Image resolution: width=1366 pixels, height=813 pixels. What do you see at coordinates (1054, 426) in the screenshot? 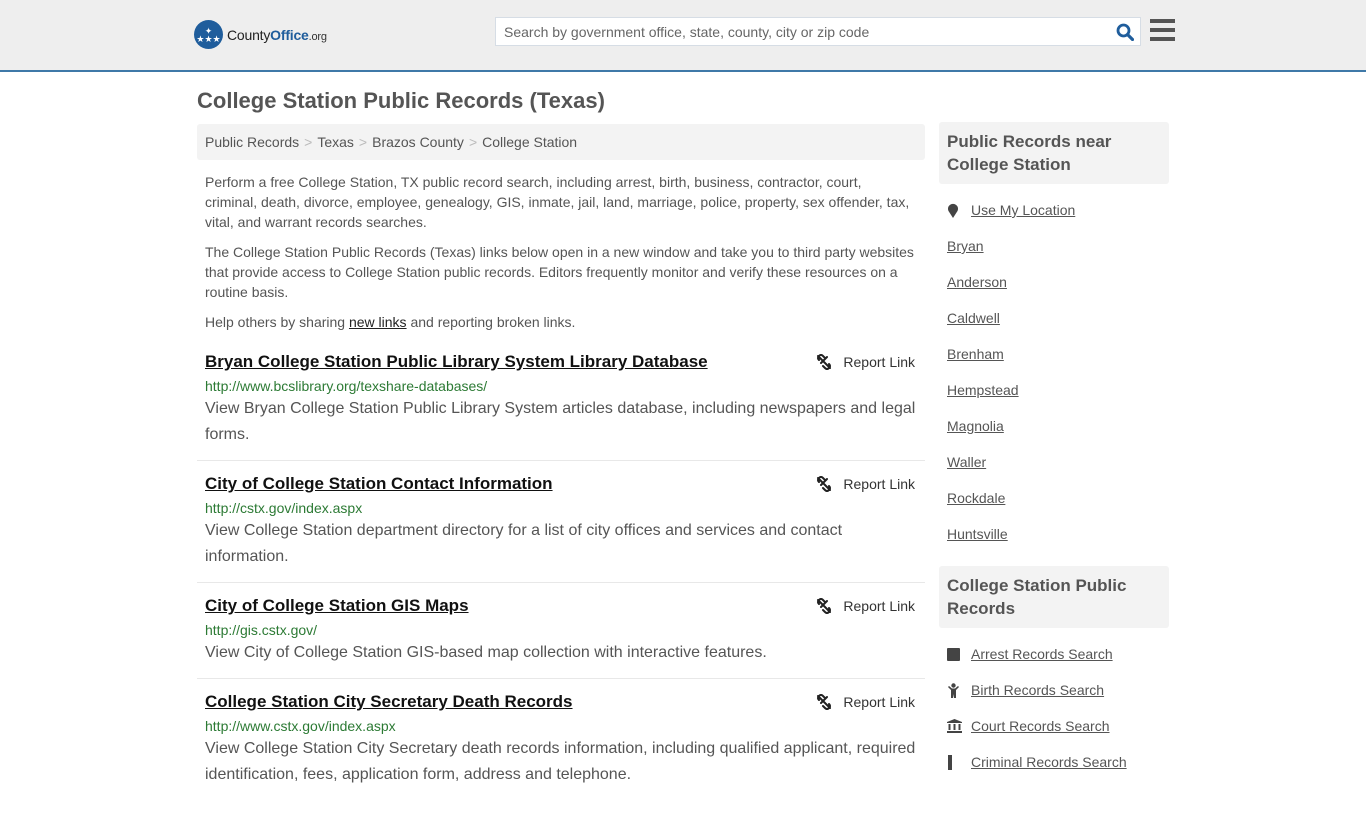
I see `nearby-item: Magnolia` at bounding box center [1054, 426].